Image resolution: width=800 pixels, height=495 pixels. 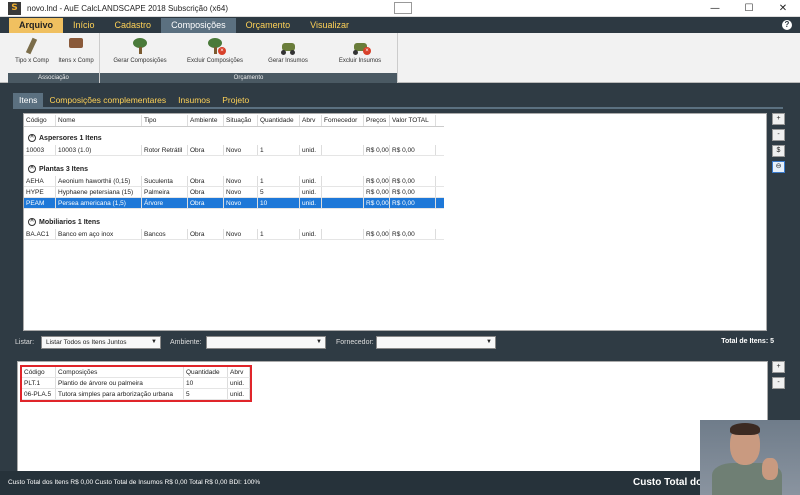 I want to click on chevron-down-icon: ▼, so click(x=489, y=342).